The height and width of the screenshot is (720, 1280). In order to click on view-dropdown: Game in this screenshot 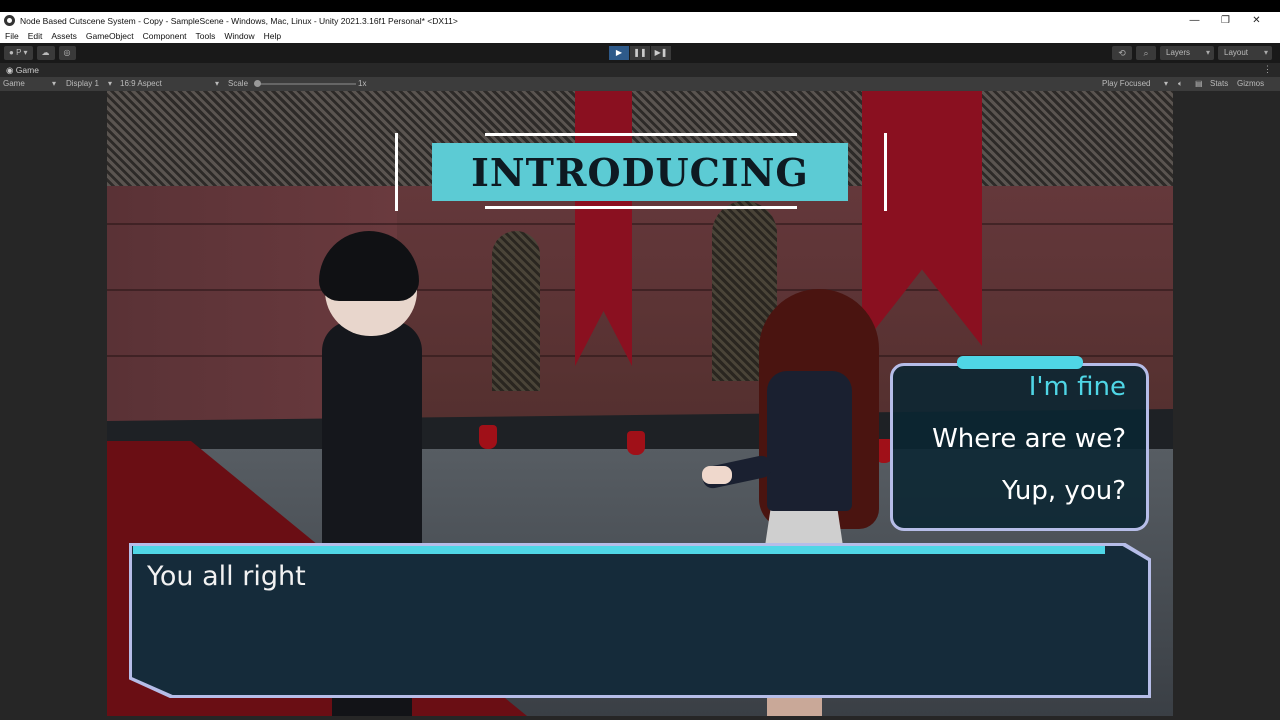, I will do `click(14, 83)`.